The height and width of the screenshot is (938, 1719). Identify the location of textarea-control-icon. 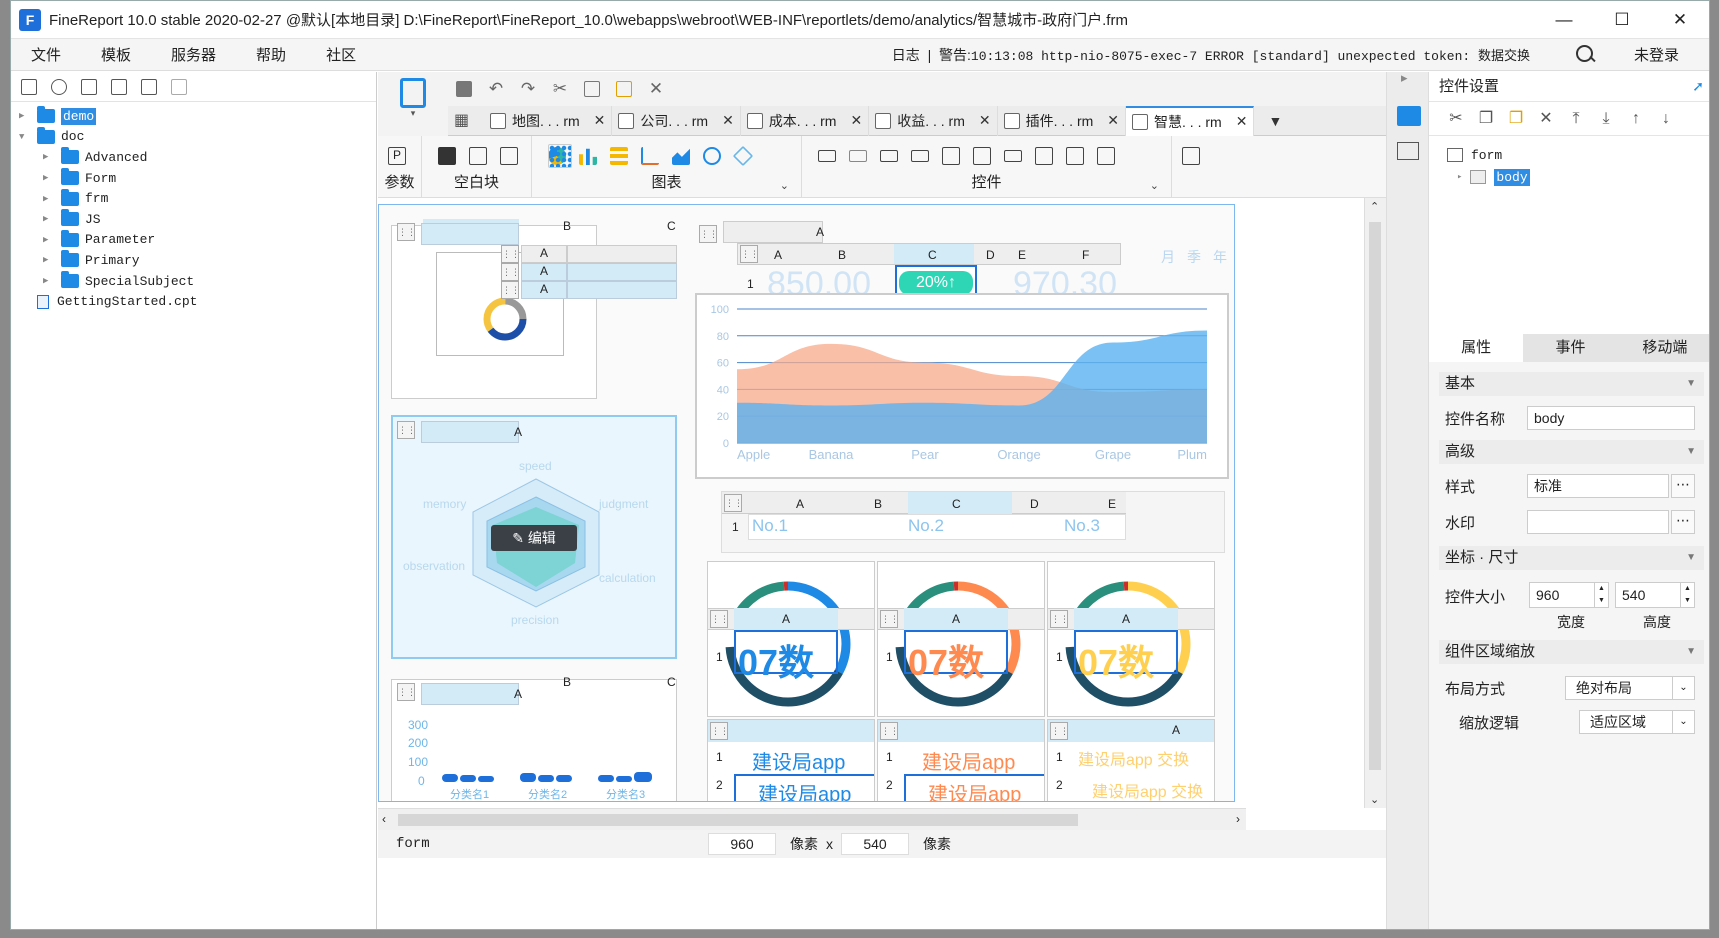
(1044, 156).